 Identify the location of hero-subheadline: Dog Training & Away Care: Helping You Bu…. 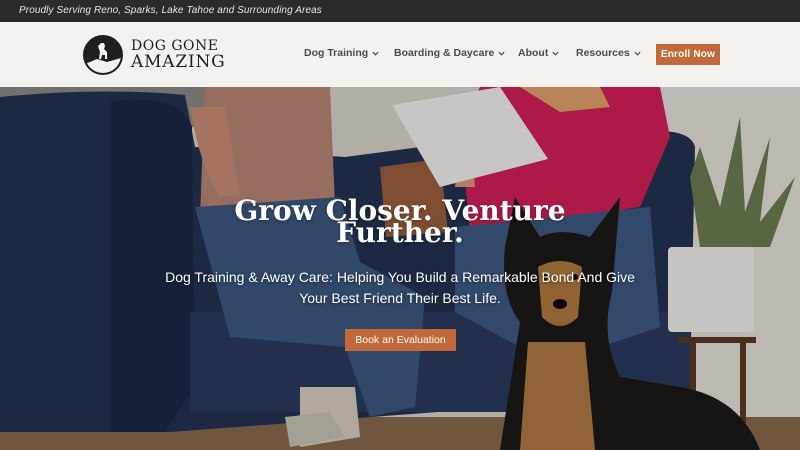
(400, 287).